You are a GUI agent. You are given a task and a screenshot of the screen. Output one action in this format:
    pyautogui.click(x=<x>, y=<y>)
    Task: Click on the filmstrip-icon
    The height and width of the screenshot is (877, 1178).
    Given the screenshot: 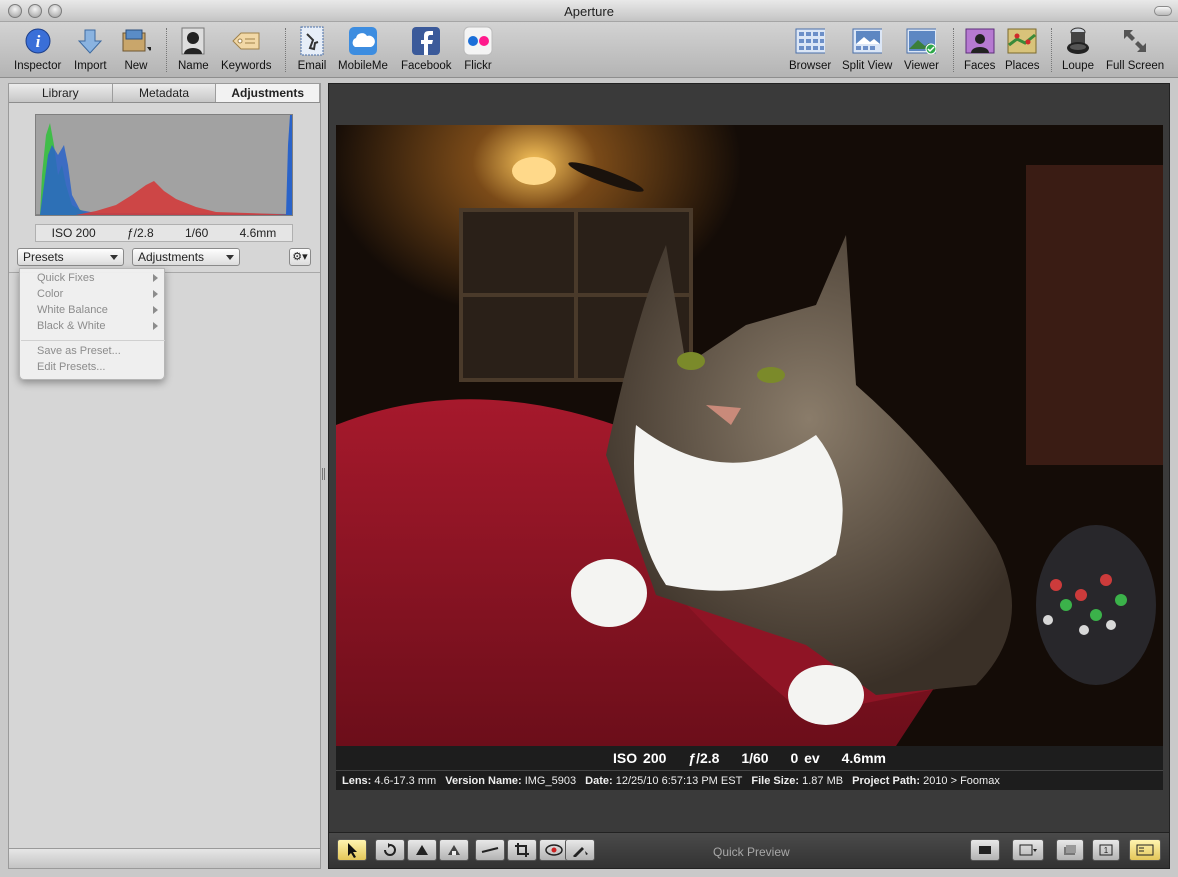 What is the action you would take?
    pyautogui.click(x=985, y=850)
    